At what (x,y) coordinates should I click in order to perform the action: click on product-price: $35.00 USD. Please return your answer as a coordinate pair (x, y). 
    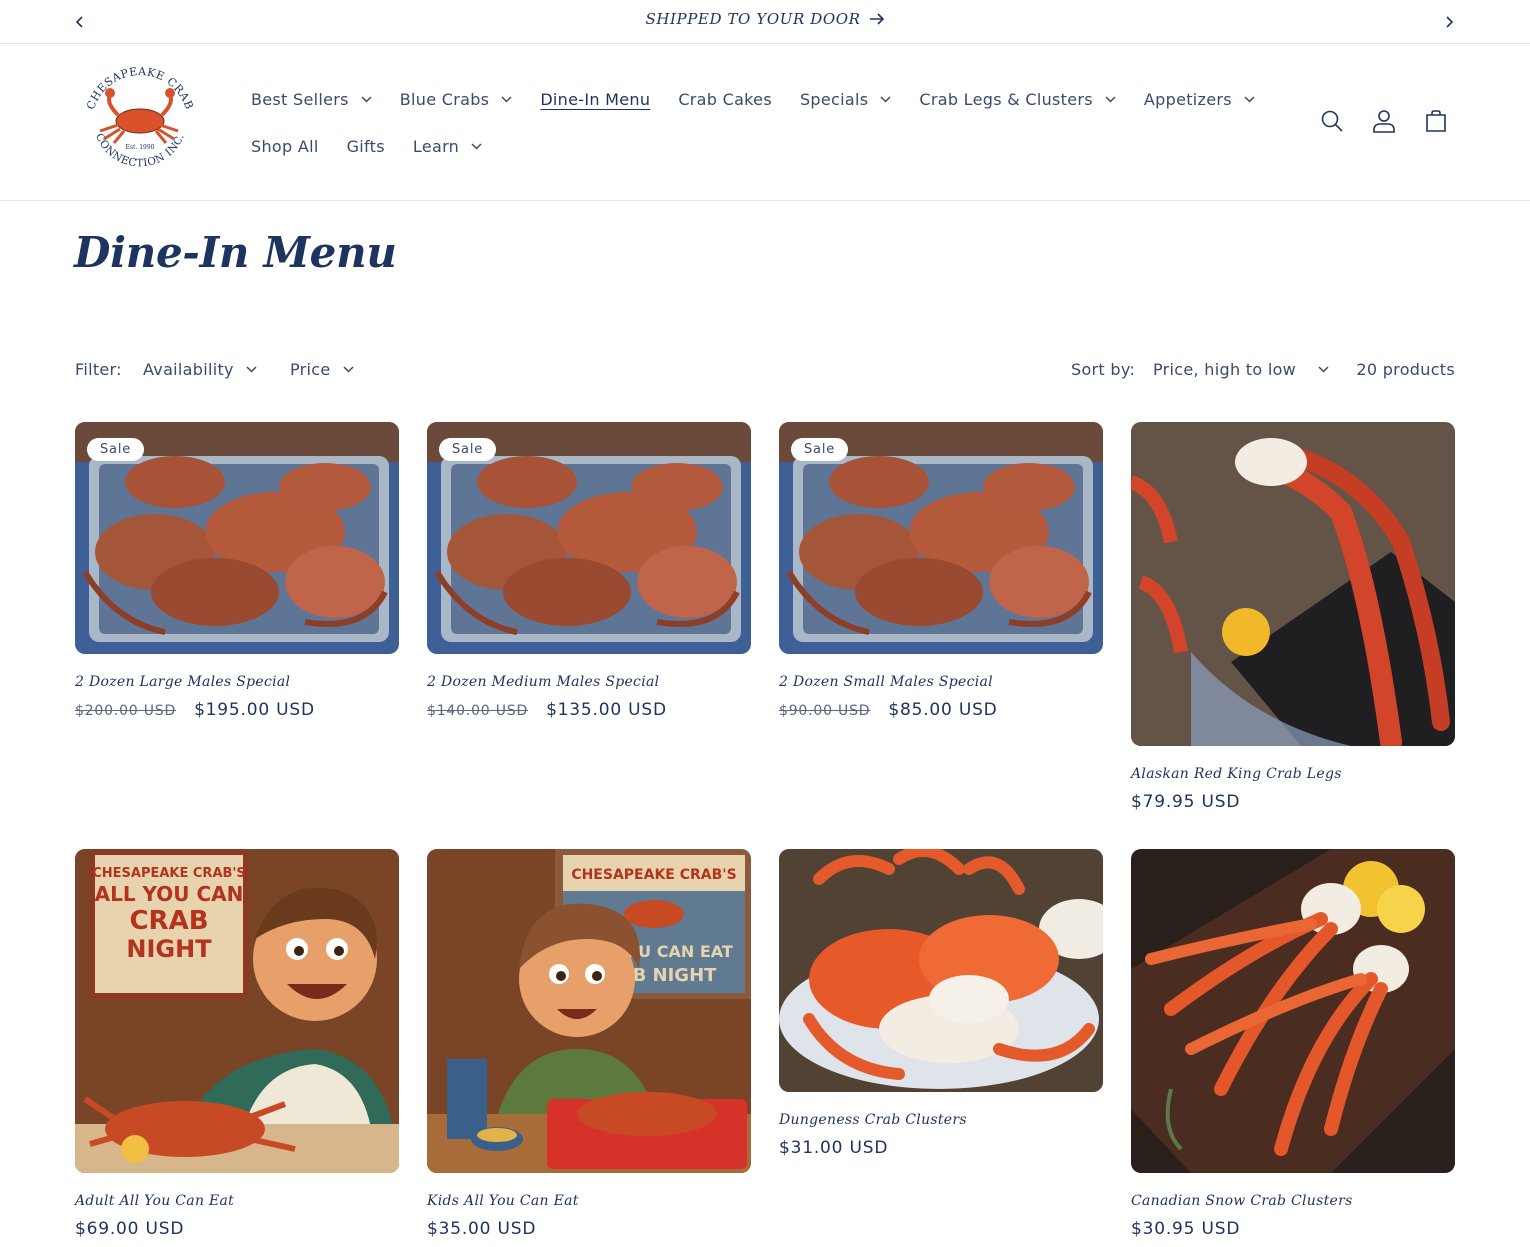
    Looking at the image, I should click on (589, 1229).